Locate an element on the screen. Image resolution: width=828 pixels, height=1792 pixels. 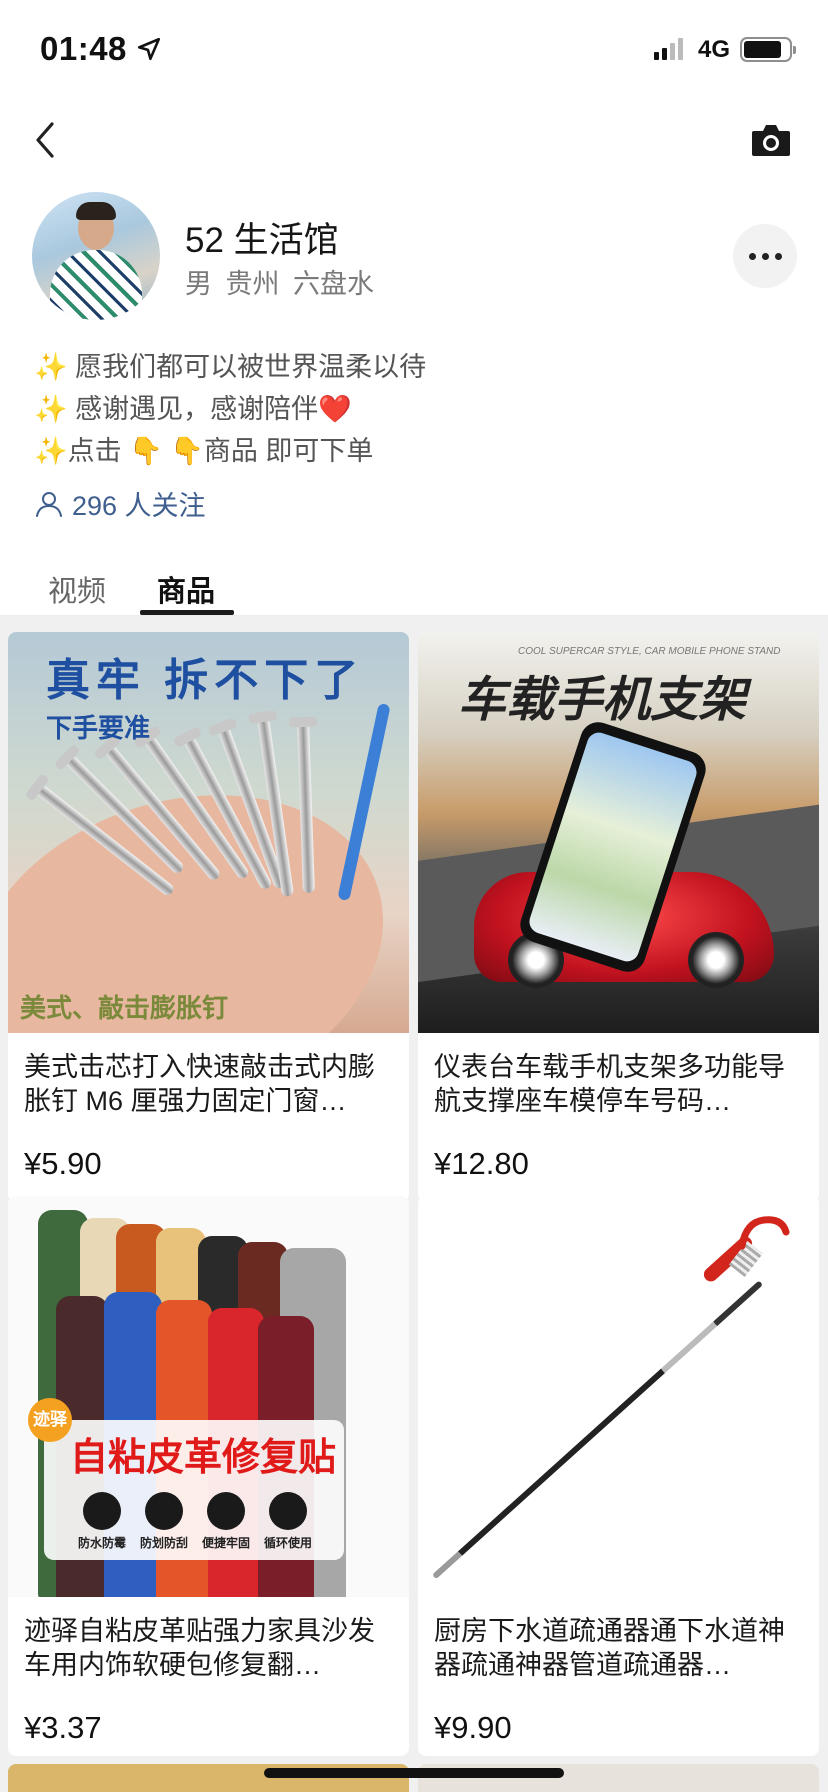
camera-icon is located at coordinates (771, 140).